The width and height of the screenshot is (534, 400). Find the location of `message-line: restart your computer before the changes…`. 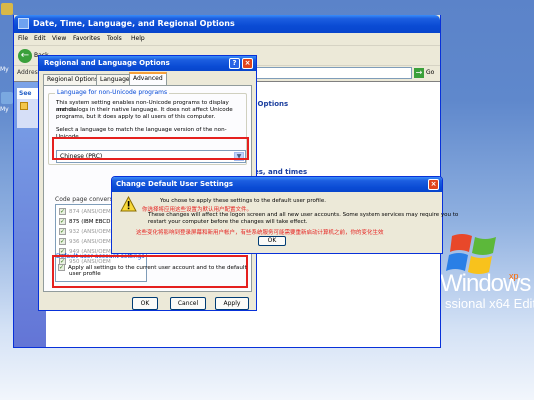

message-line: restart your computer before the changes… is located at coordinates (228, 222).